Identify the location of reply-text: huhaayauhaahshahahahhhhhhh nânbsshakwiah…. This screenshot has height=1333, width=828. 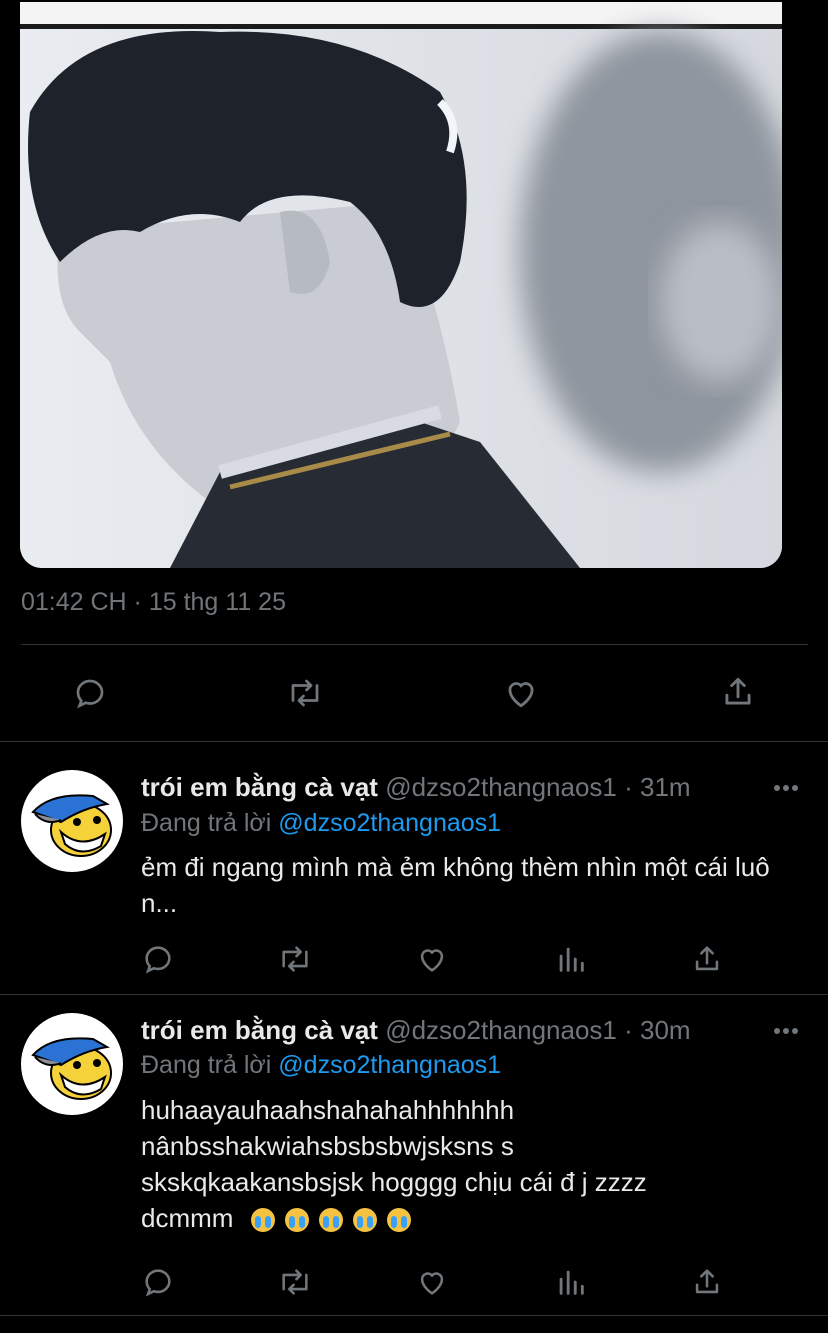
(441, 1164).